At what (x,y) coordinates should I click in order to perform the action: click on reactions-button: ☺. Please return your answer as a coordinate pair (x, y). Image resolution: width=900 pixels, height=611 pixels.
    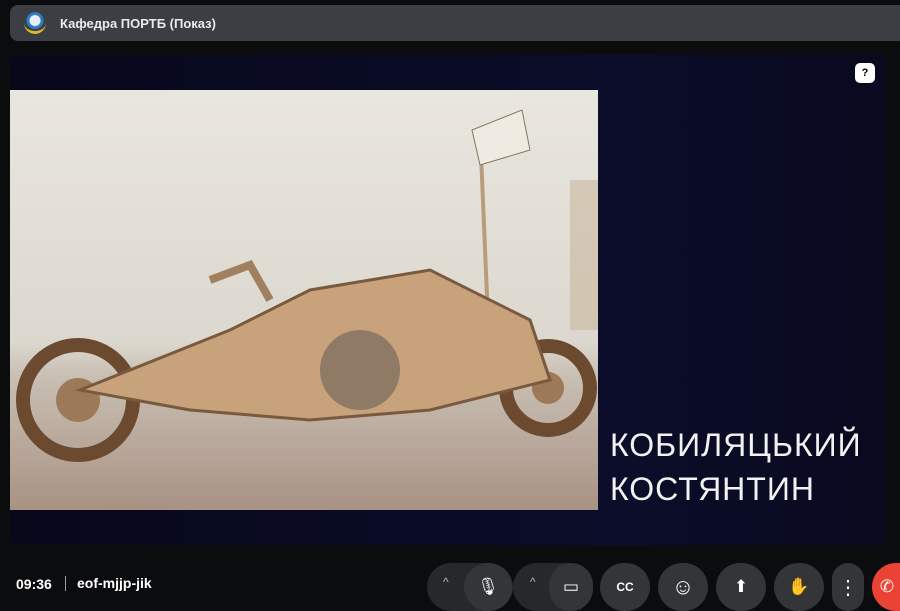
    Looking at the image, I should click on (683, 587).